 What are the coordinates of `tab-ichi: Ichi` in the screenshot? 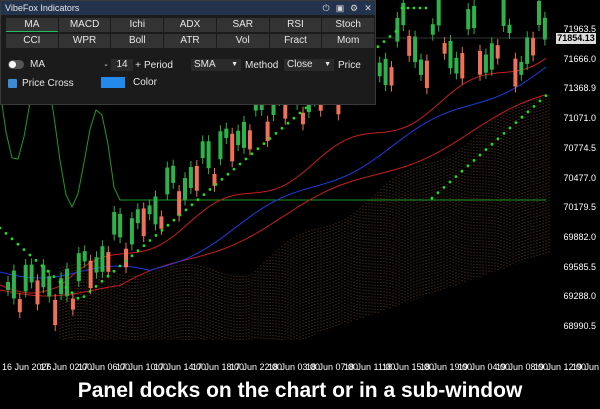 It's located at (137, 25).